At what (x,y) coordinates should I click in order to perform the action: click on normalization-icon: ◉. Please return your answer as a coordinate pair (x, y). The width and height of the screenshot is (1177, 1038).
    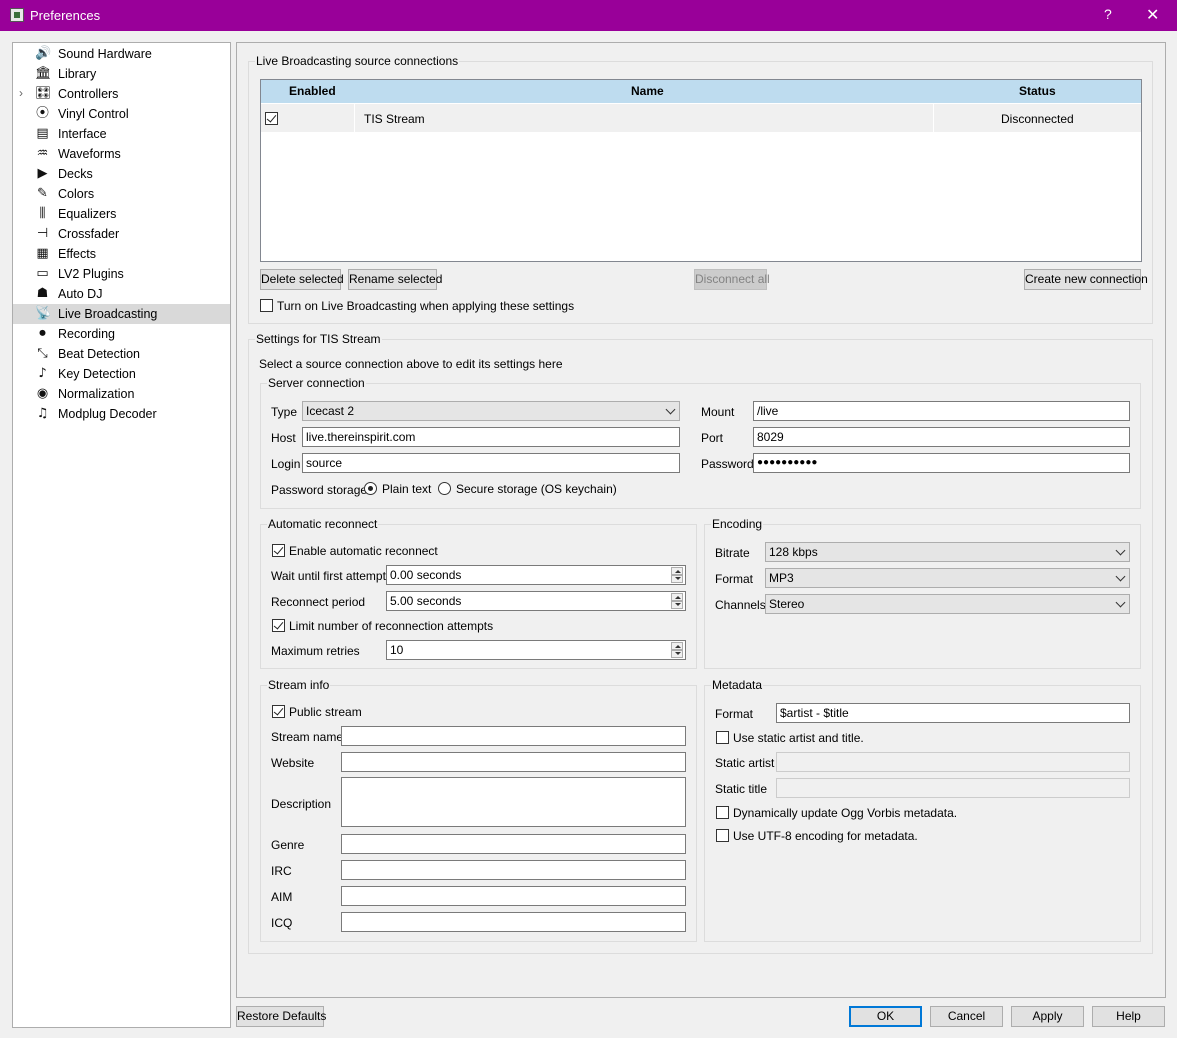
    Looking at the image, I should click on (42, 393).